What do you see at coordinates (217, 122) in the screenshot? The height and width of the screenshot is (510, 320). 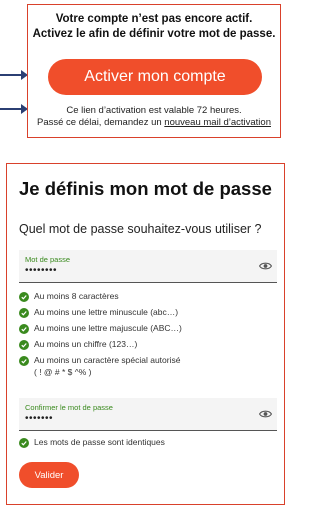 I see `new-activation-mail-link: nouveau mail d’activation` at bounding box center [217, 122].